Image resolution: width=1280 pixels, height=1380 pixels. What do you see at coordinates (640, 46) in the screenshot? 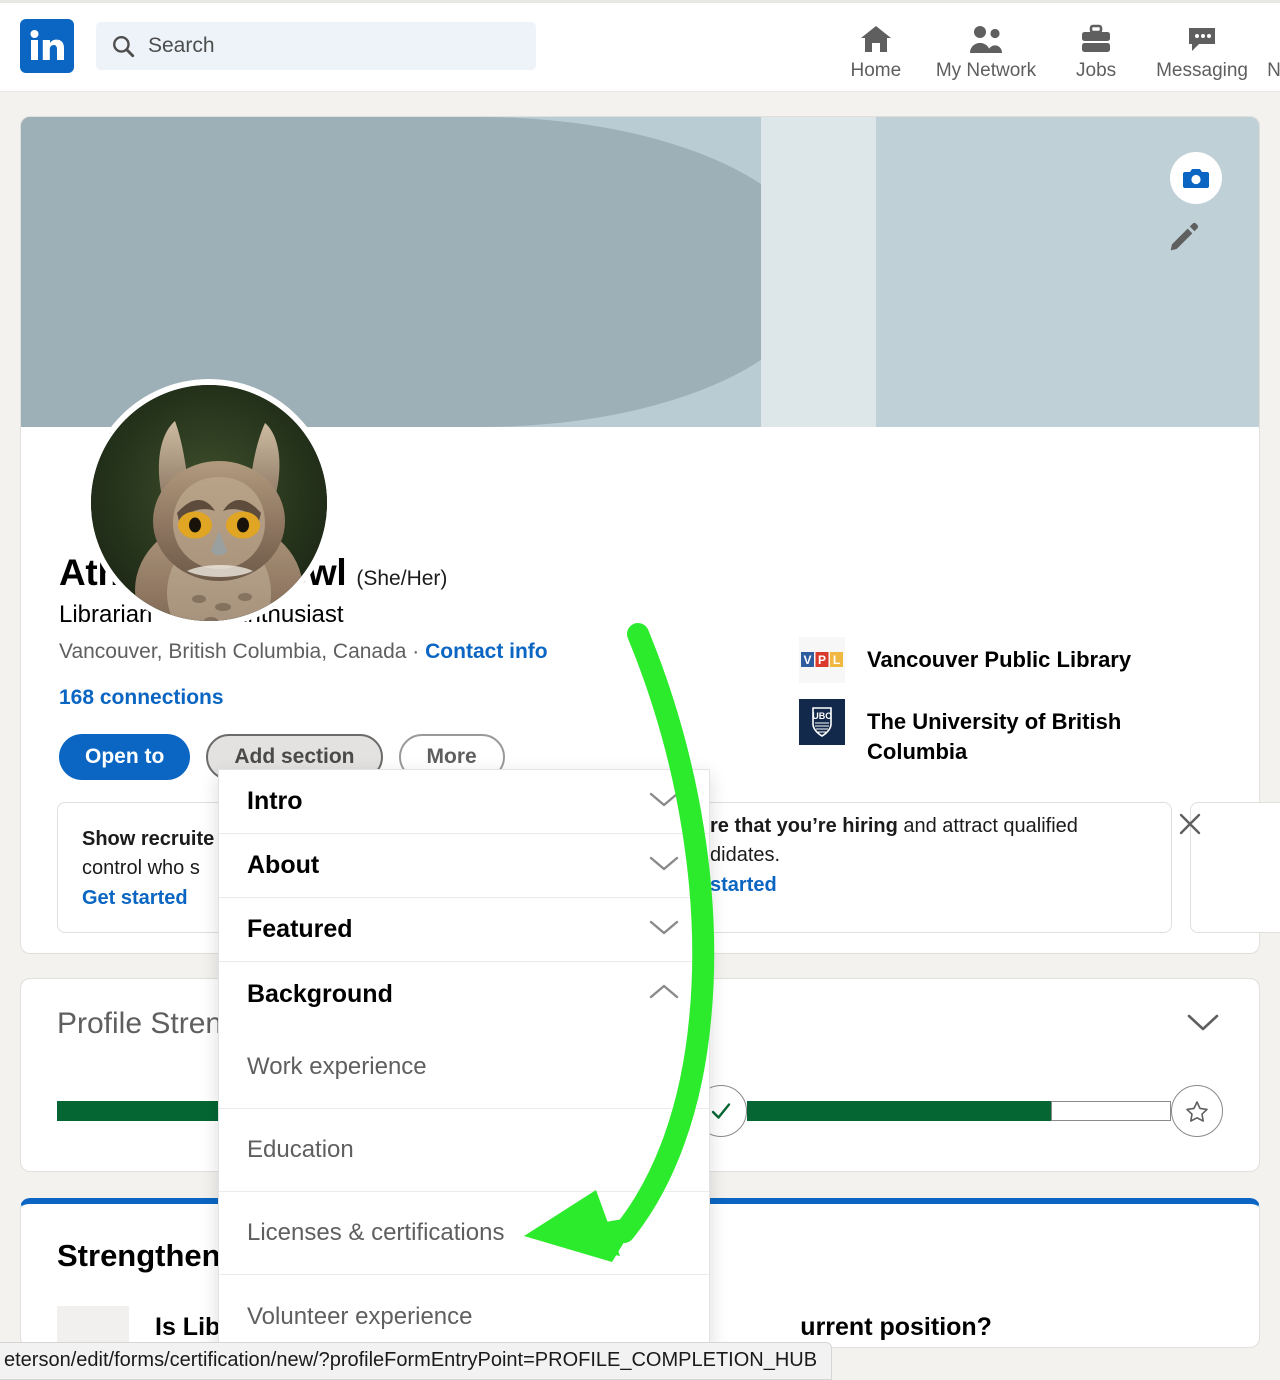
I see `global-navbar: Search Home My Network Jobs Messaging N` at bounding box center [640, 46].